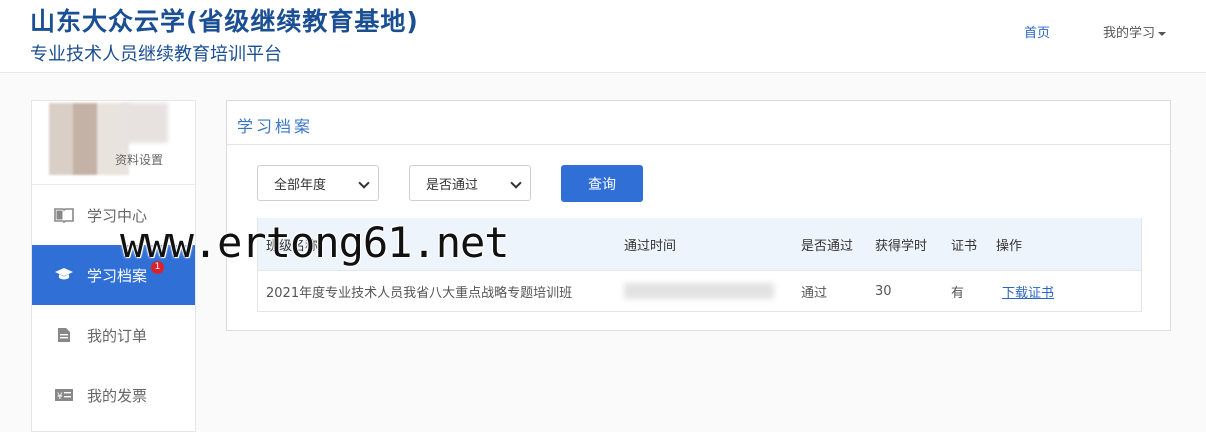 Image resolution: width=1206 pixels, height=432 pixels. I want to click on profile-settings-link: 资料设置, so click(139, 159).